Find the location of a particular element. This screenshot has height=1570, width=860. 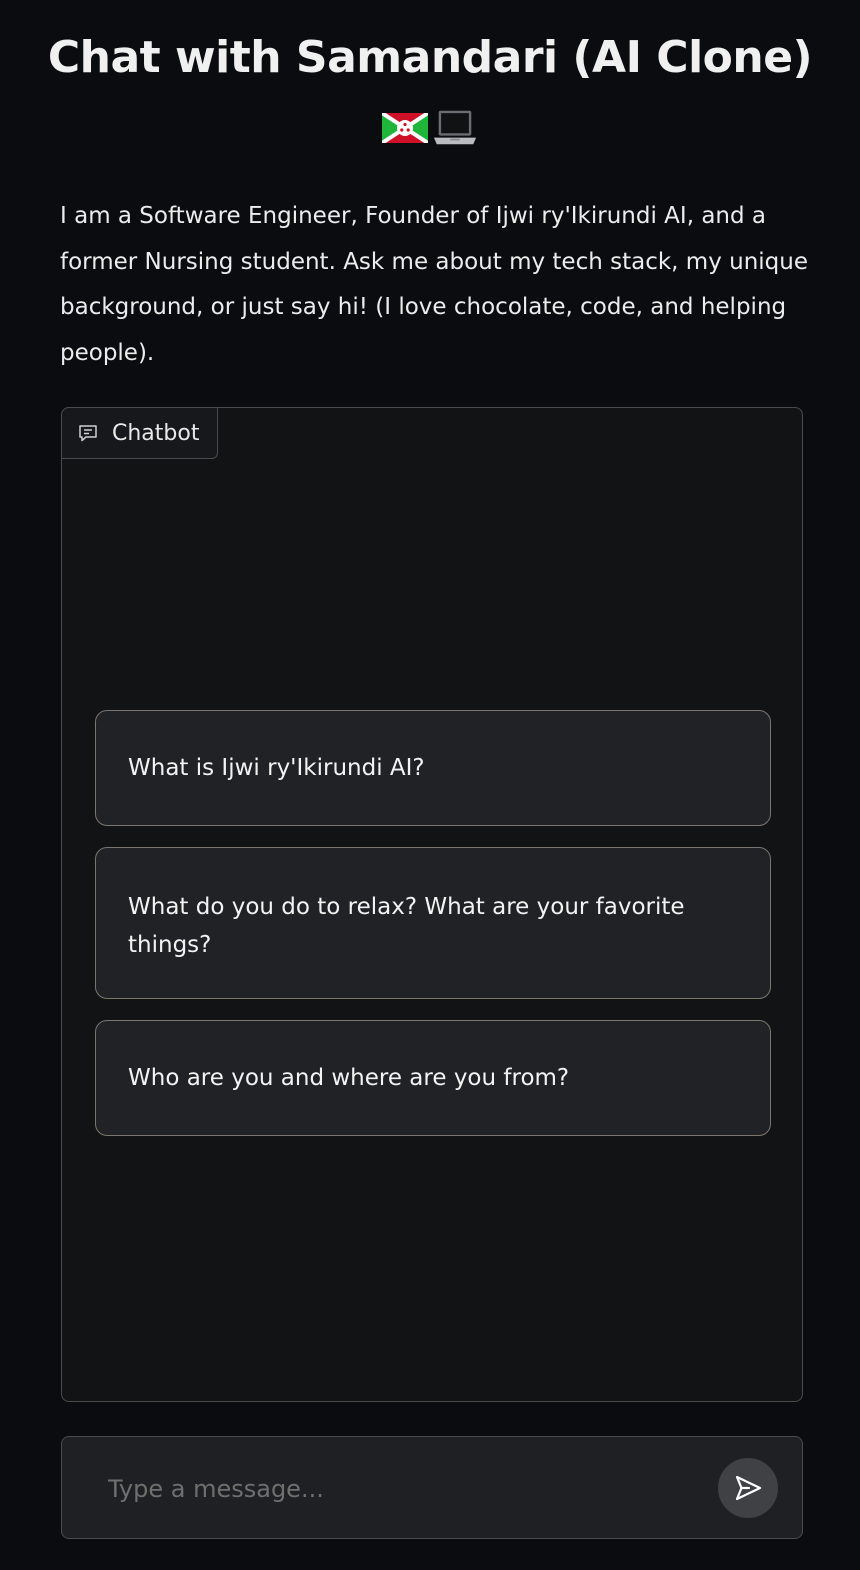

chat-bubble-icon is located at coordinates (88, 433).